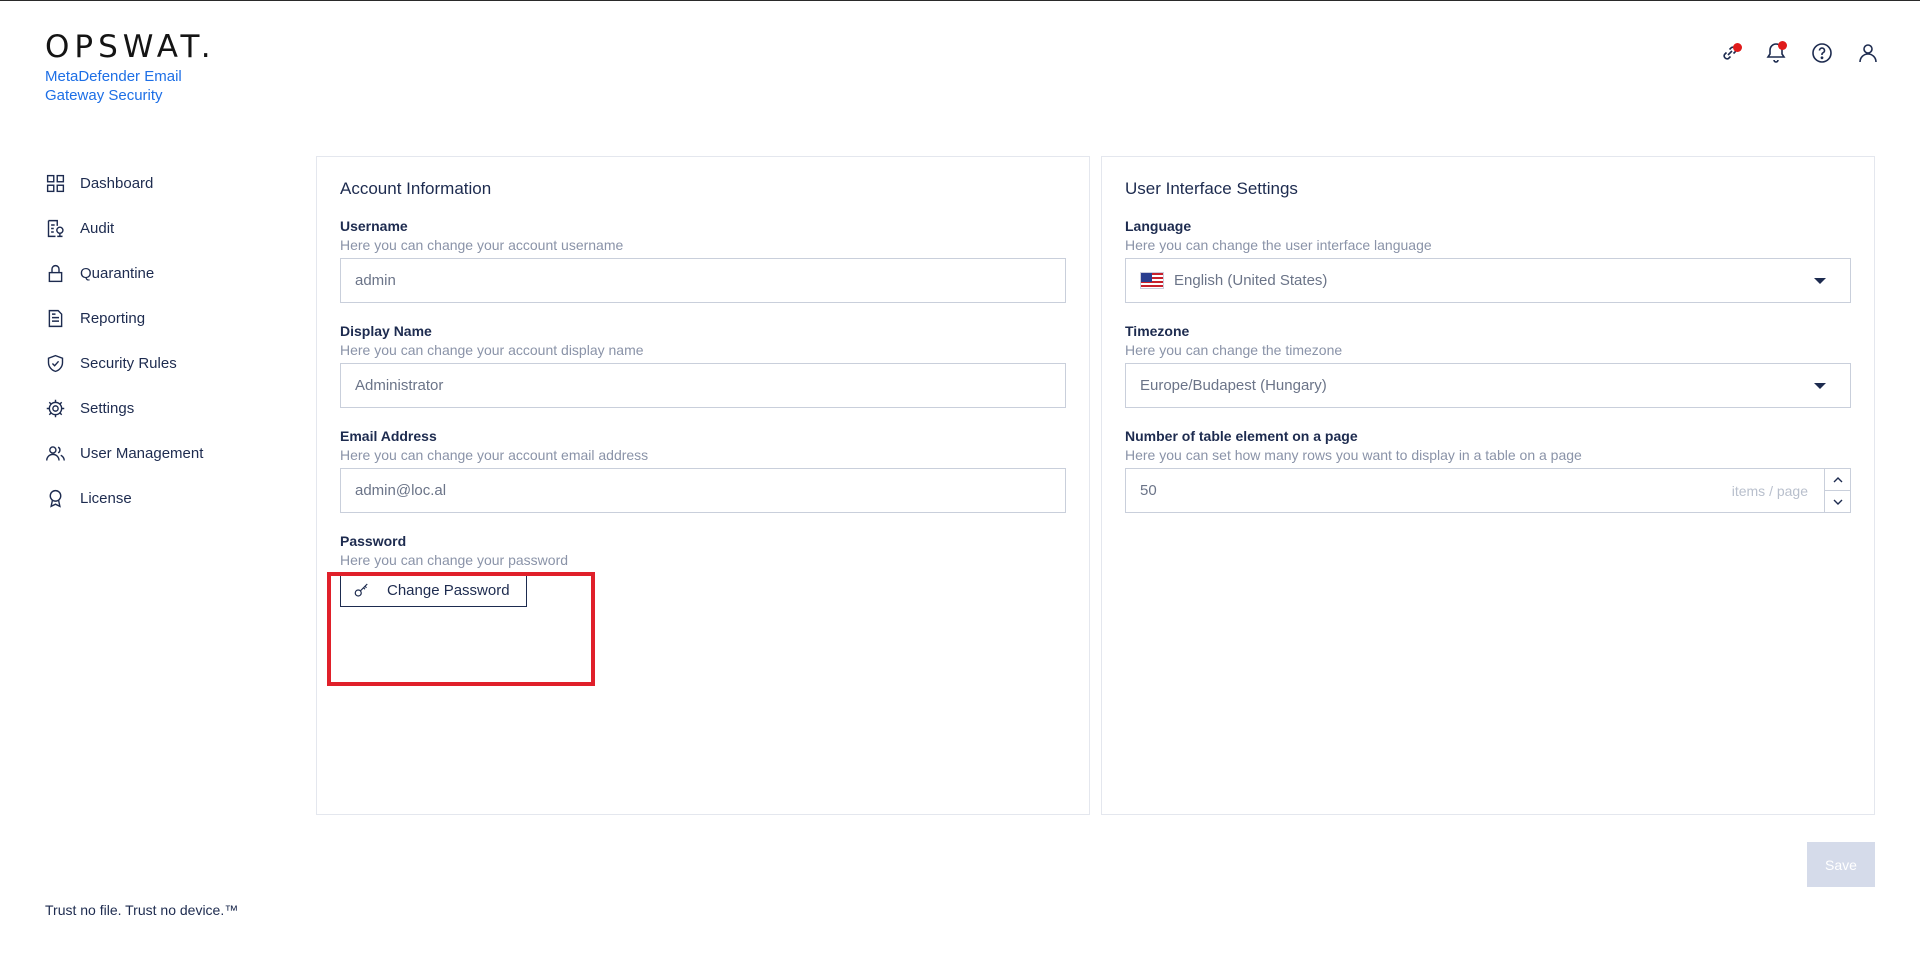  What do you see at coordinates (1158, 226) in the screenshot?
I see `field-label: Language` at bounding box center [1158, 226].